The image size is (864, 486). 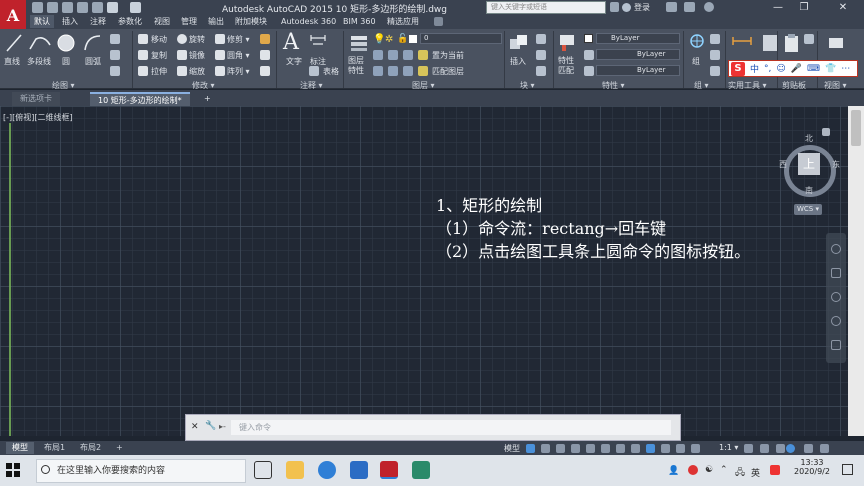 I want to click on new-tab-button: +, so click(x=207, y=99).